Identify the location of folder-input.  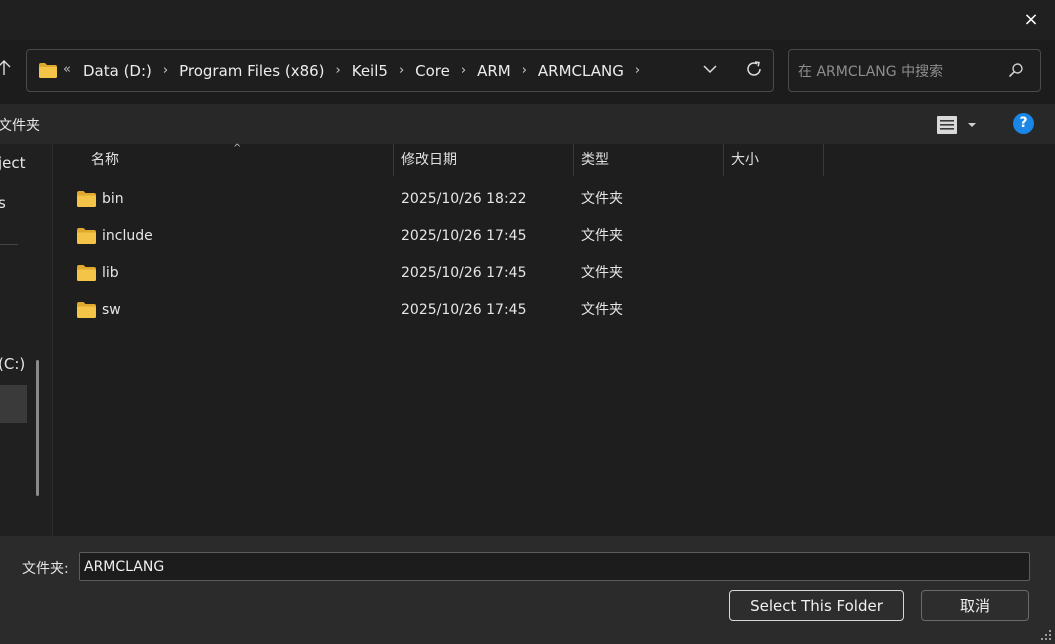
(554, 566).